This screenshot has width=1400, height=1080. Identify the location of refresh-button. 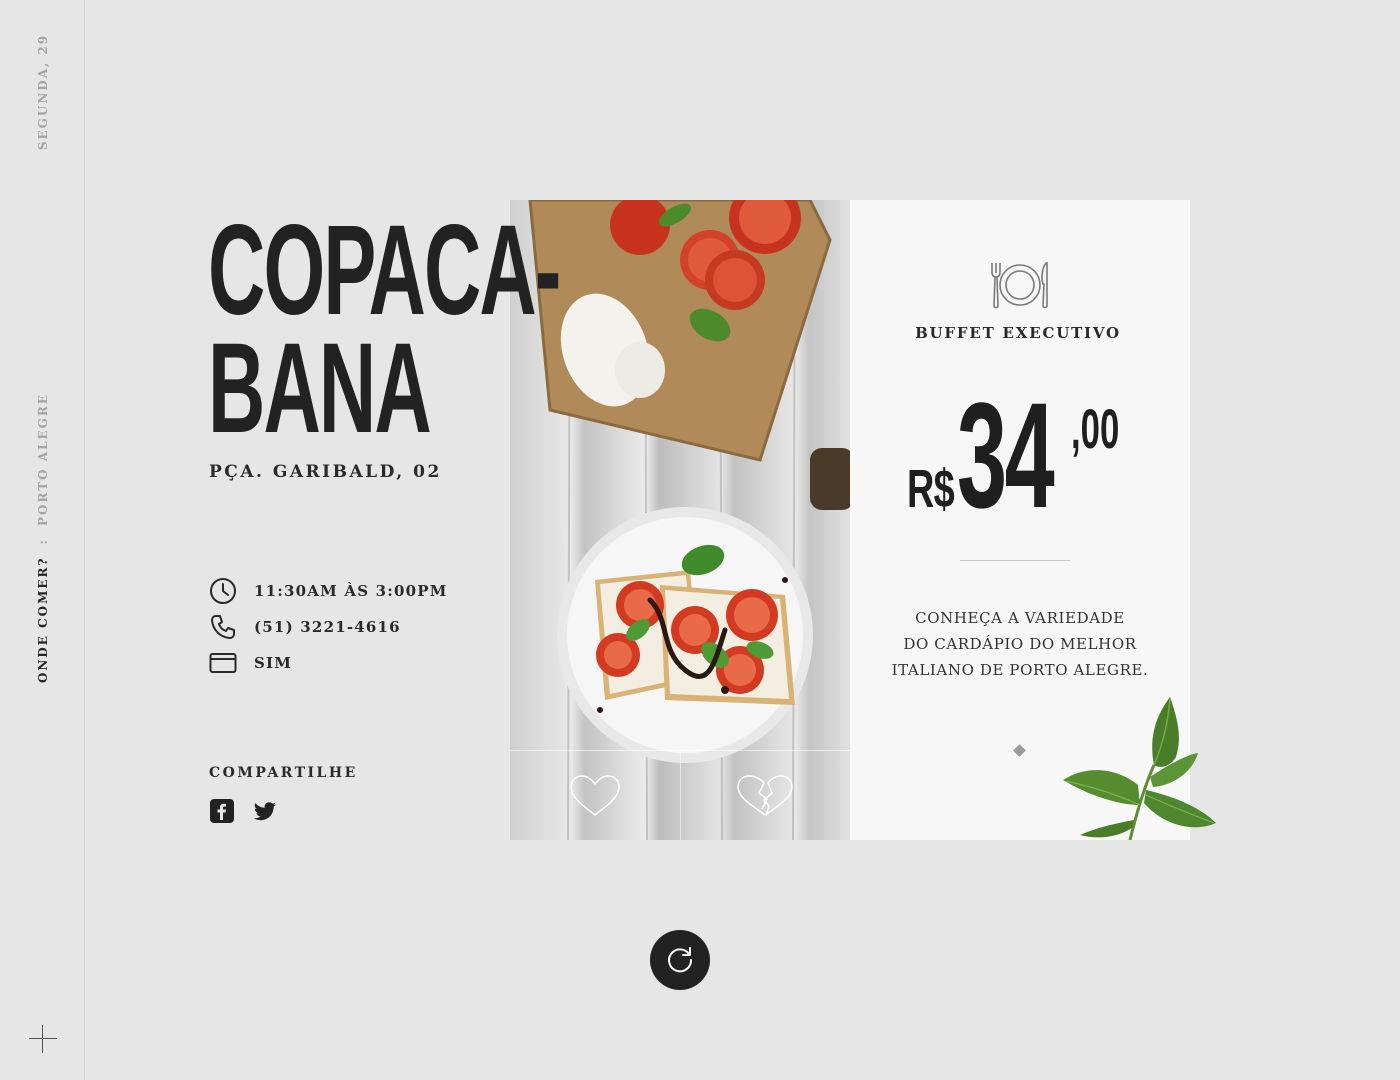
(680, 960).